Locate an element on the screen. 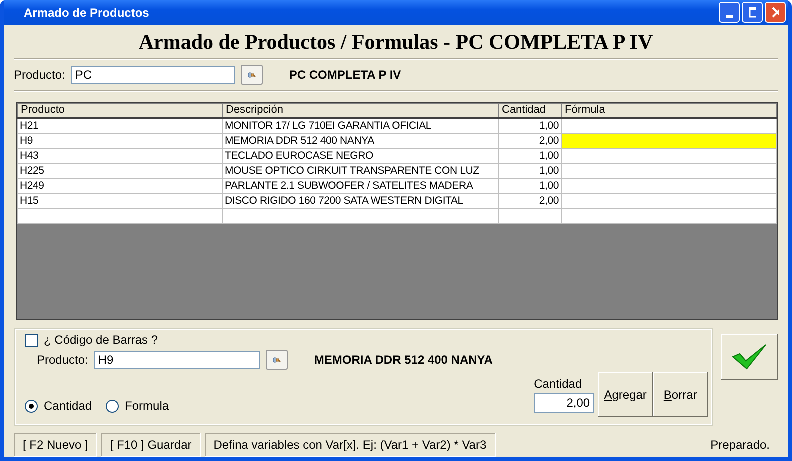  table-cell: TECLADO EUROCASE NEGRO is located at coordinates (360, 156).